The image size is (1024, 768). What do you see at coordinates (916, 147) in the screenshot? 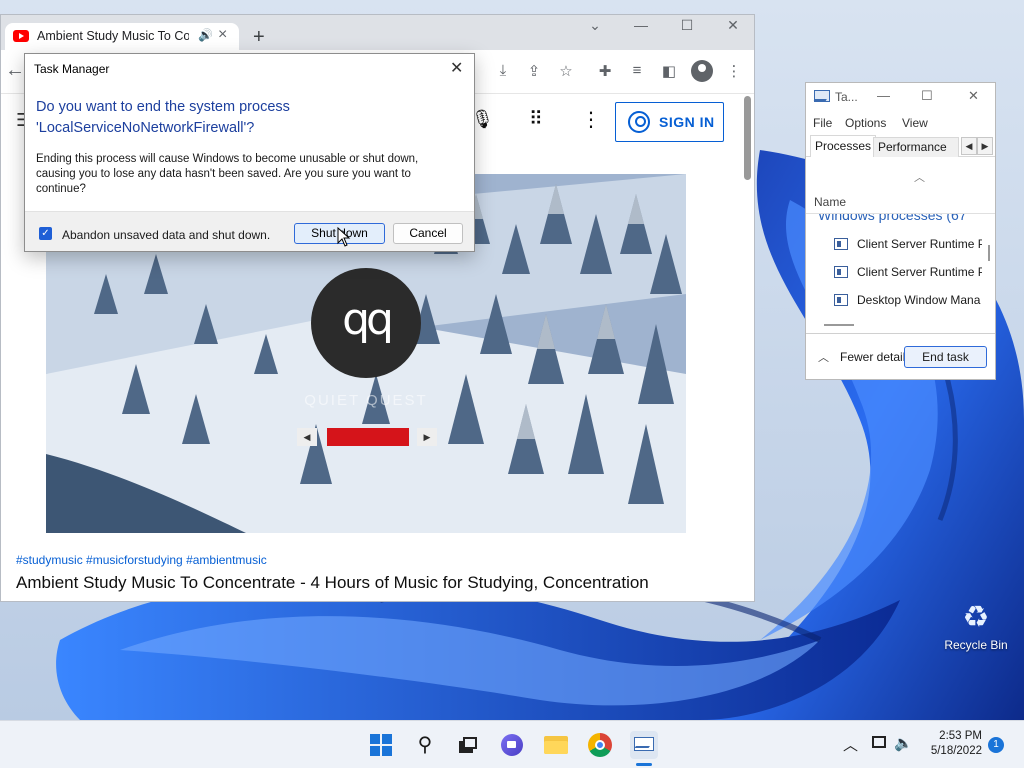
I see `tab-performance: Performance` at bounding box center [916, 147].